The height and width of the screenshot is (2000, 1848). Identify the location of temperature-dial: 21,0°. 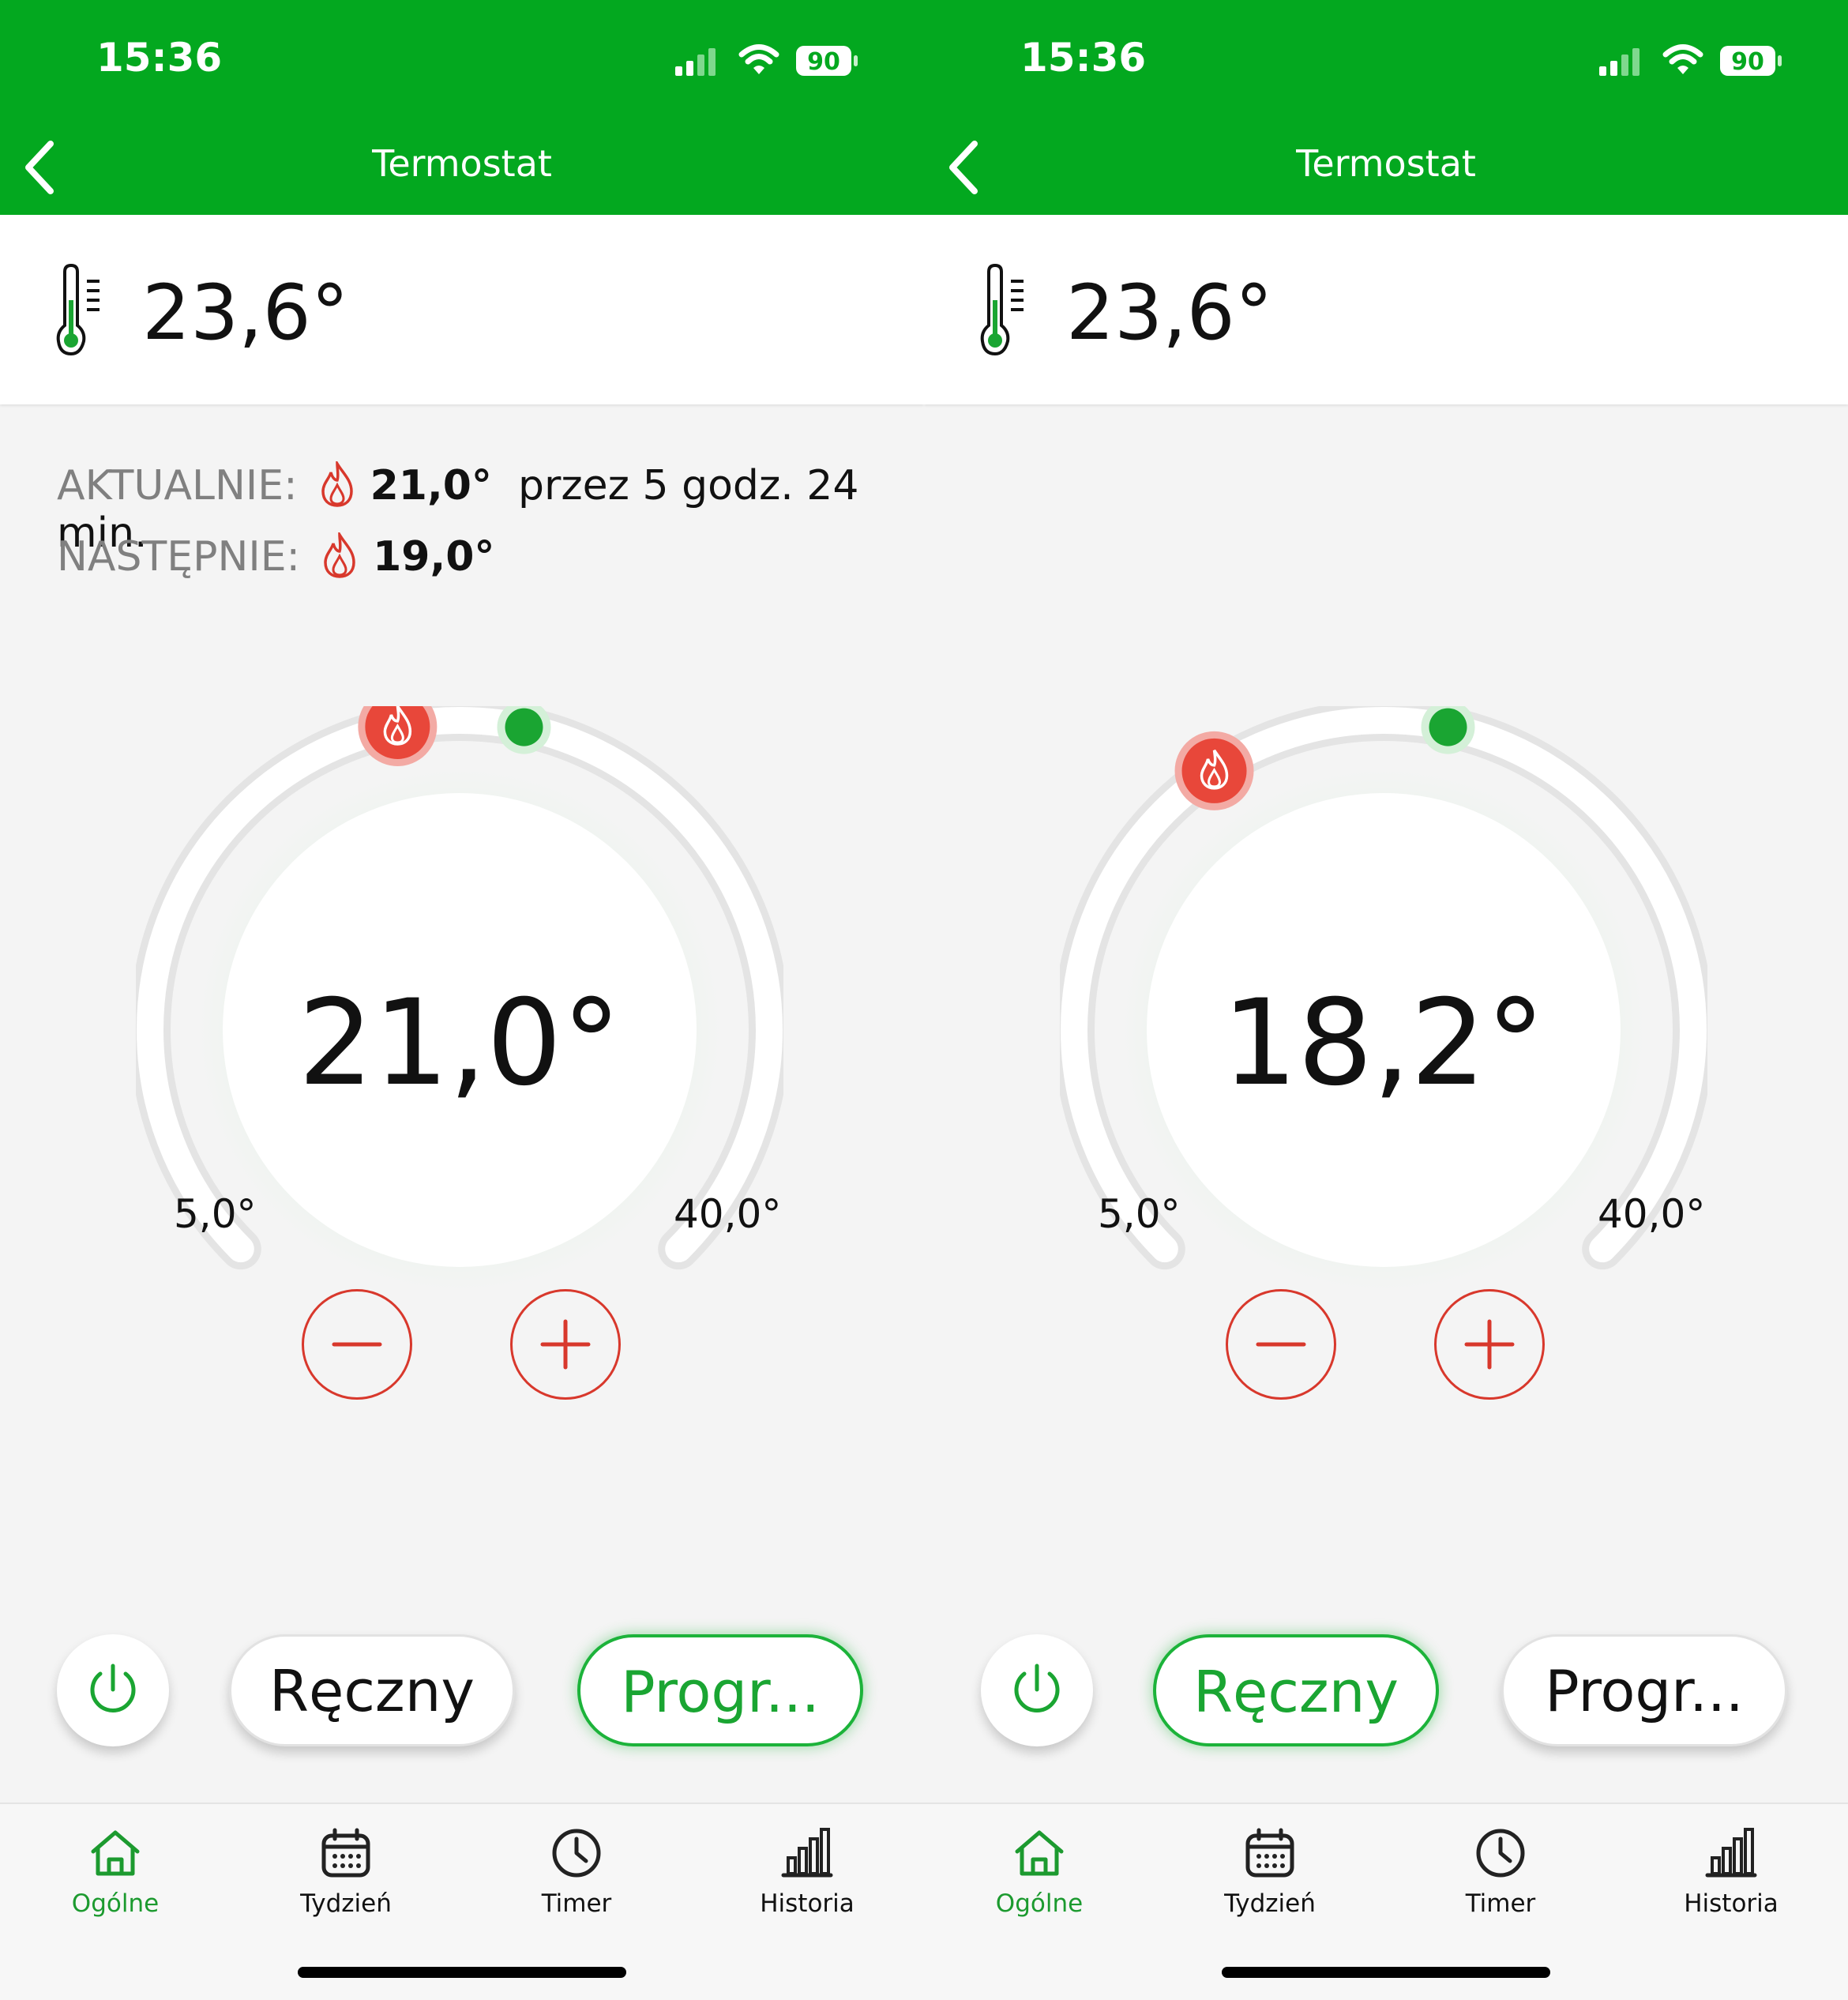
(459, 1030).